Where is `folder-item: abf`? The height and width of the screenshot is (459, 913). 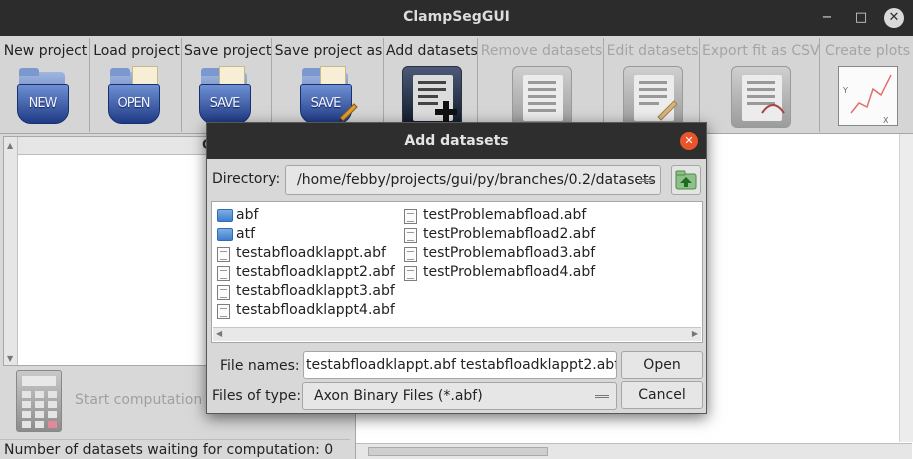
folder-item: abf is located at coordinates (305, 215).